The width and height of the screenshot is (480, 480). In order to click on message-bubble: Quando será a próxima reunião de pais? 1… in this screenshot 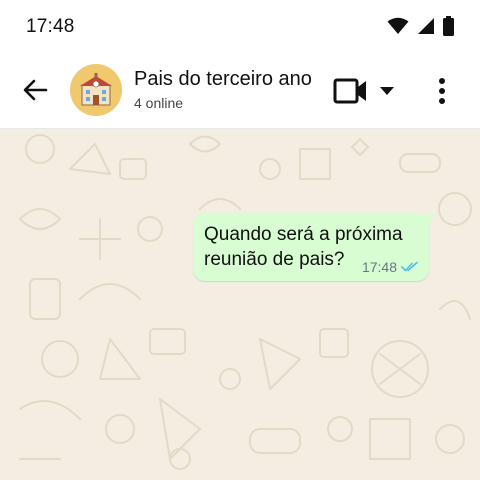, I will do `click(315, 247)`.